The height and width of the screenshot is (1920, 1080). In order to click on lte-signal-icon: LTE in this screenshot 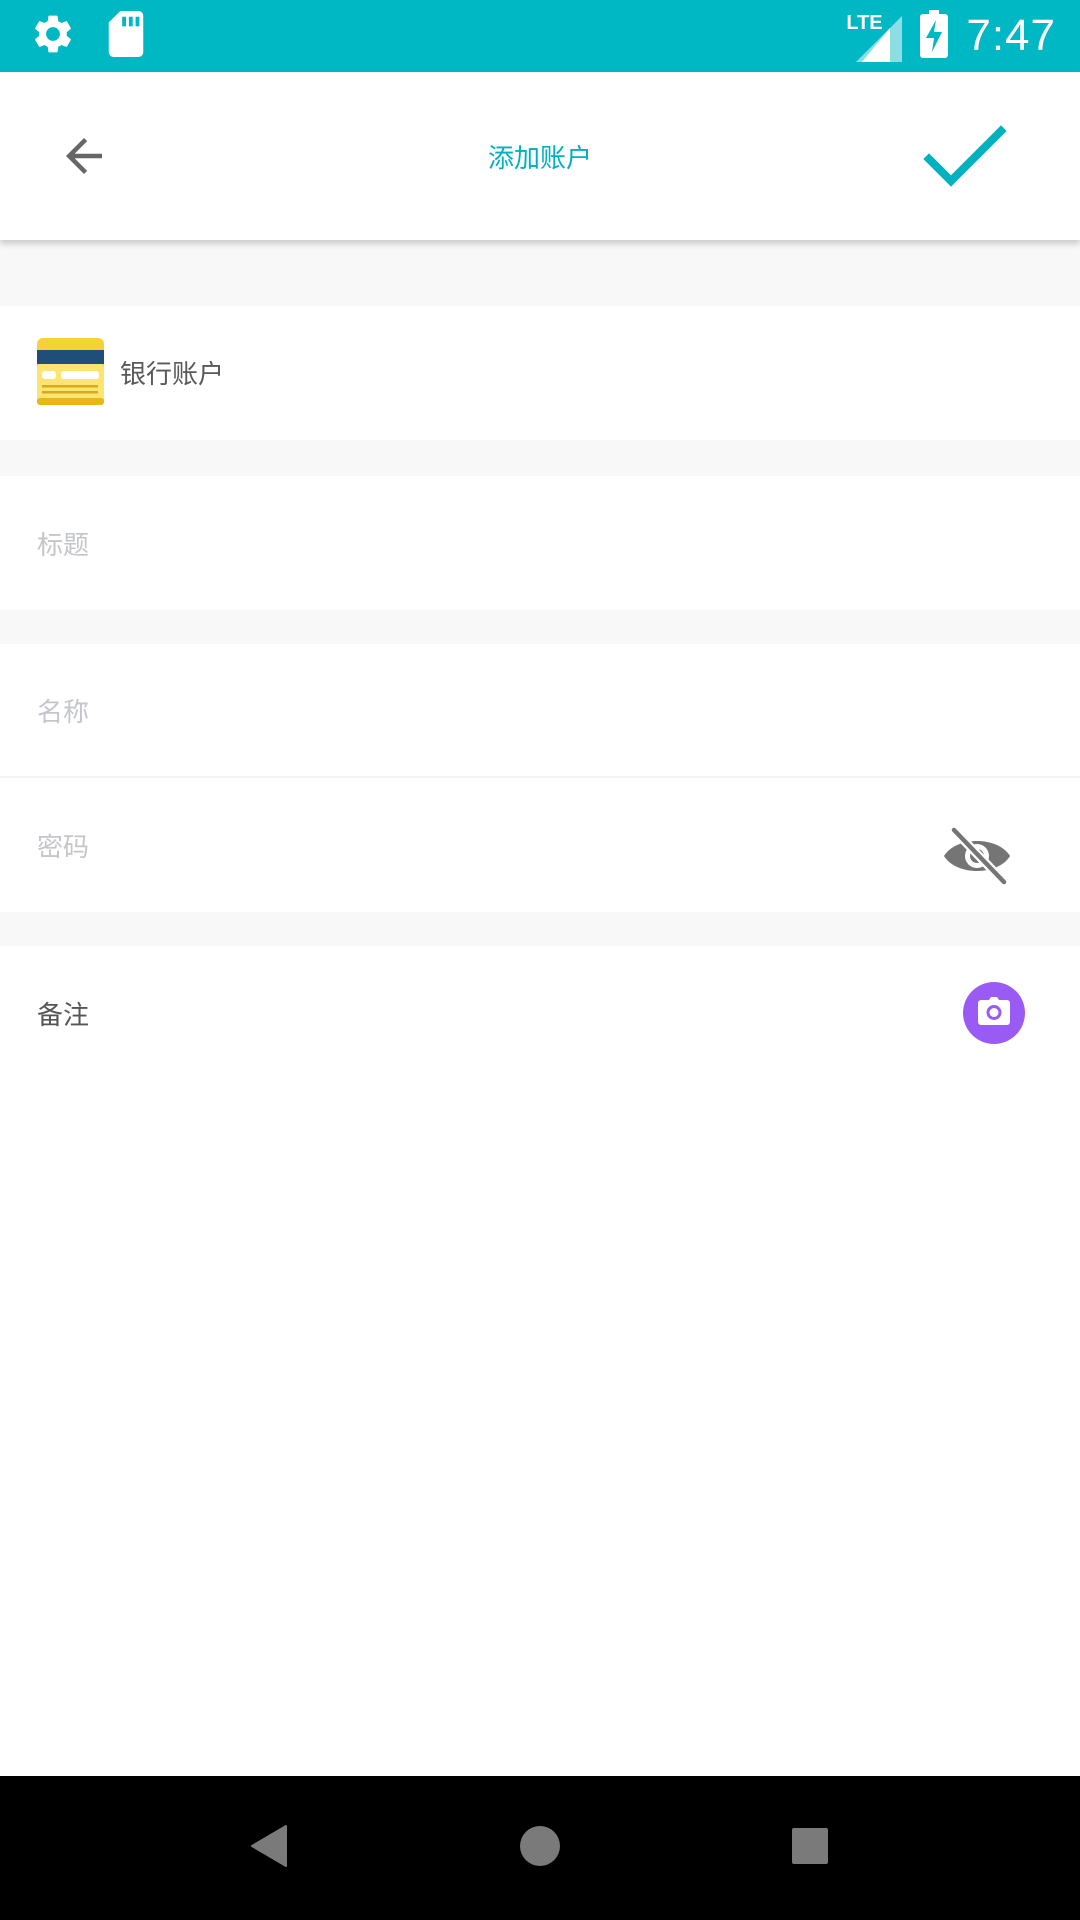, I will do `click(874, 36)`.